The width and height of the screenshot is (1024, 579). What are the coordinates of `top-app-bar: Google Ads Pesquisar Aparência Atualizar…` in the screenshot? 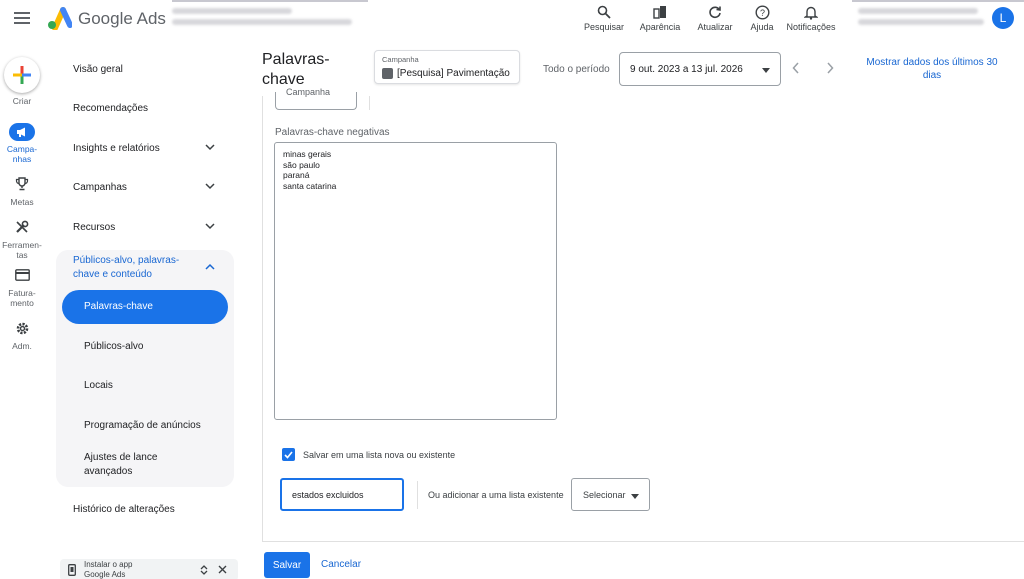 It's located at (512, 20).